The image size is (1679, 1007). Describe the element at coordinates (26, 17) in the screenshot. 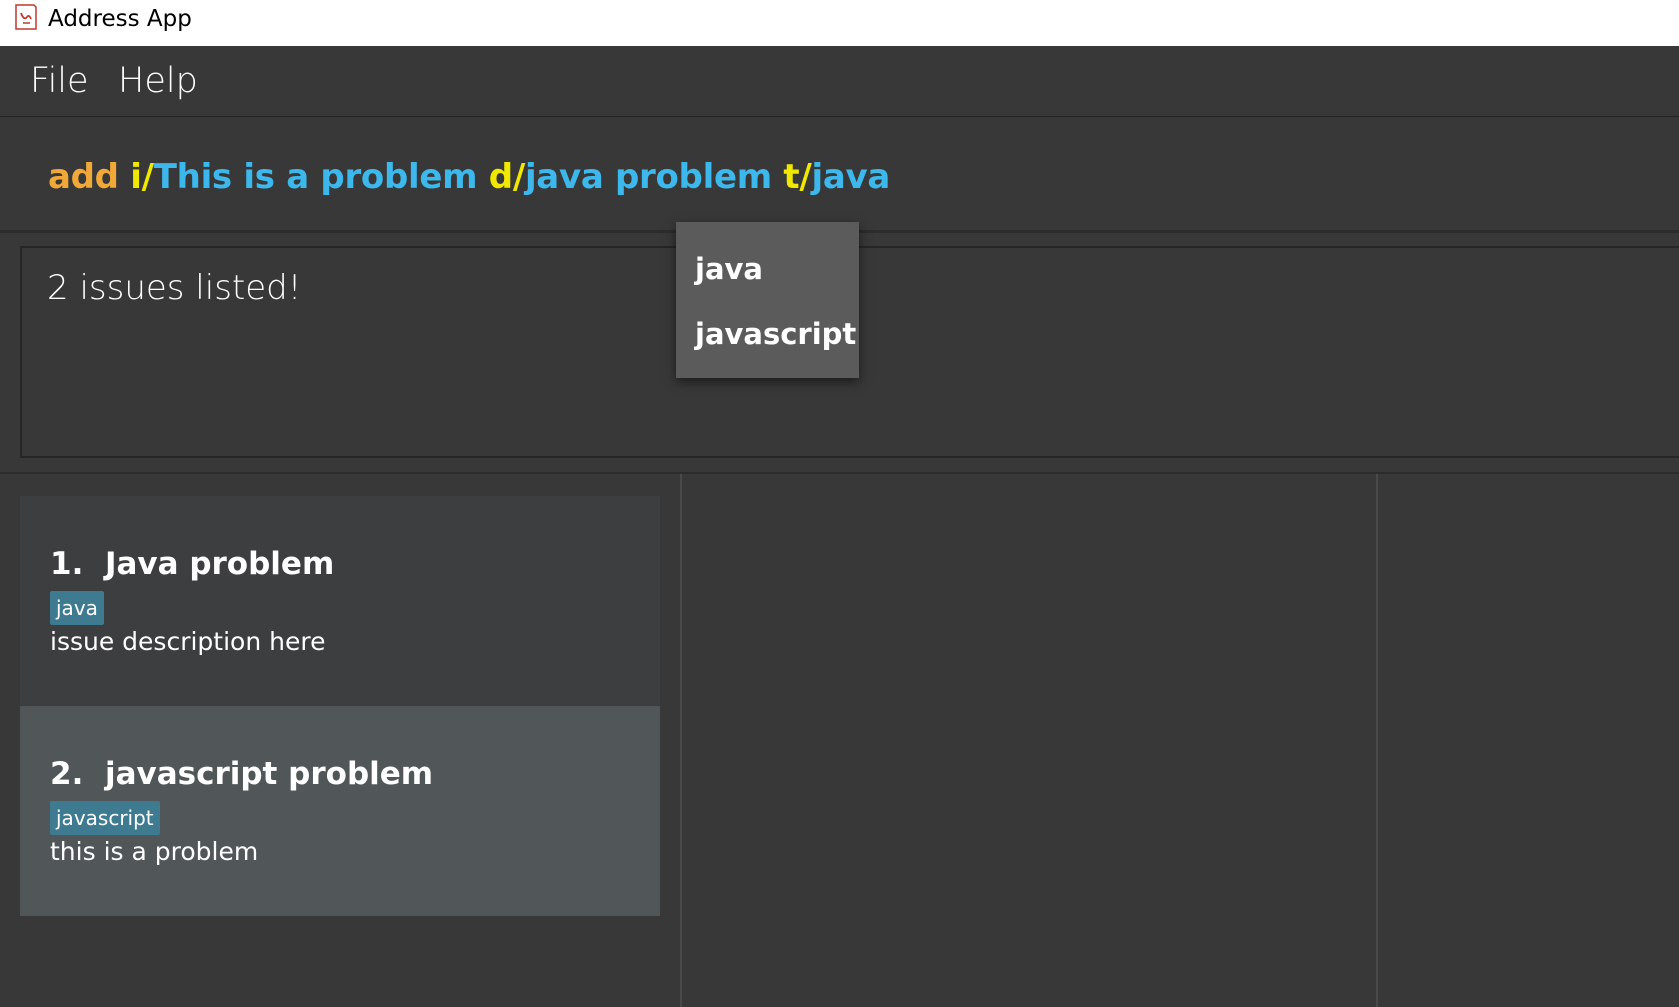

I see `address-book-icon` at that location.